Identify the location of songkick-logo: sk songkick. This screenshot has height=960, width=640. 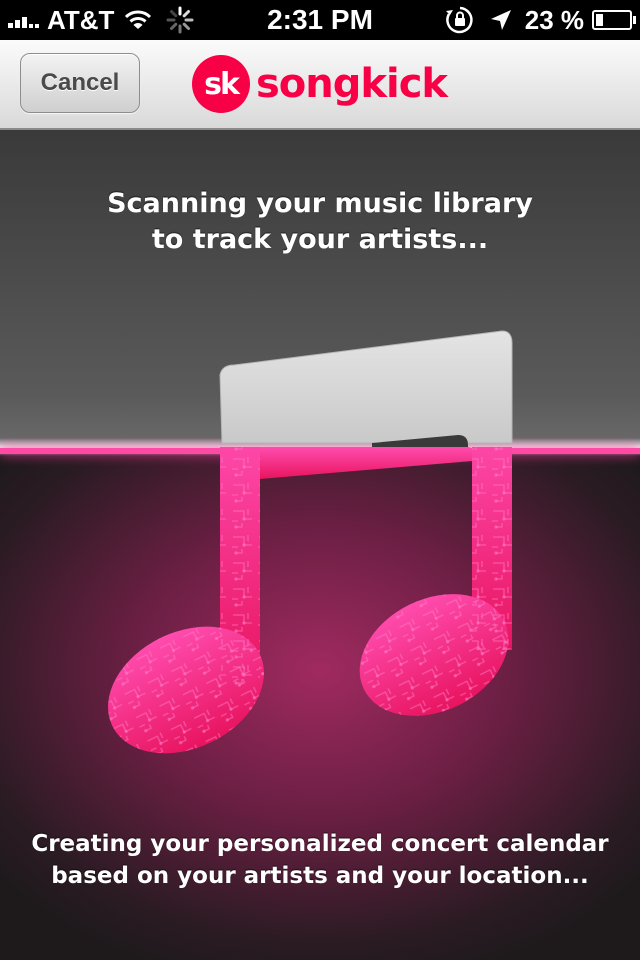
(320, 84).